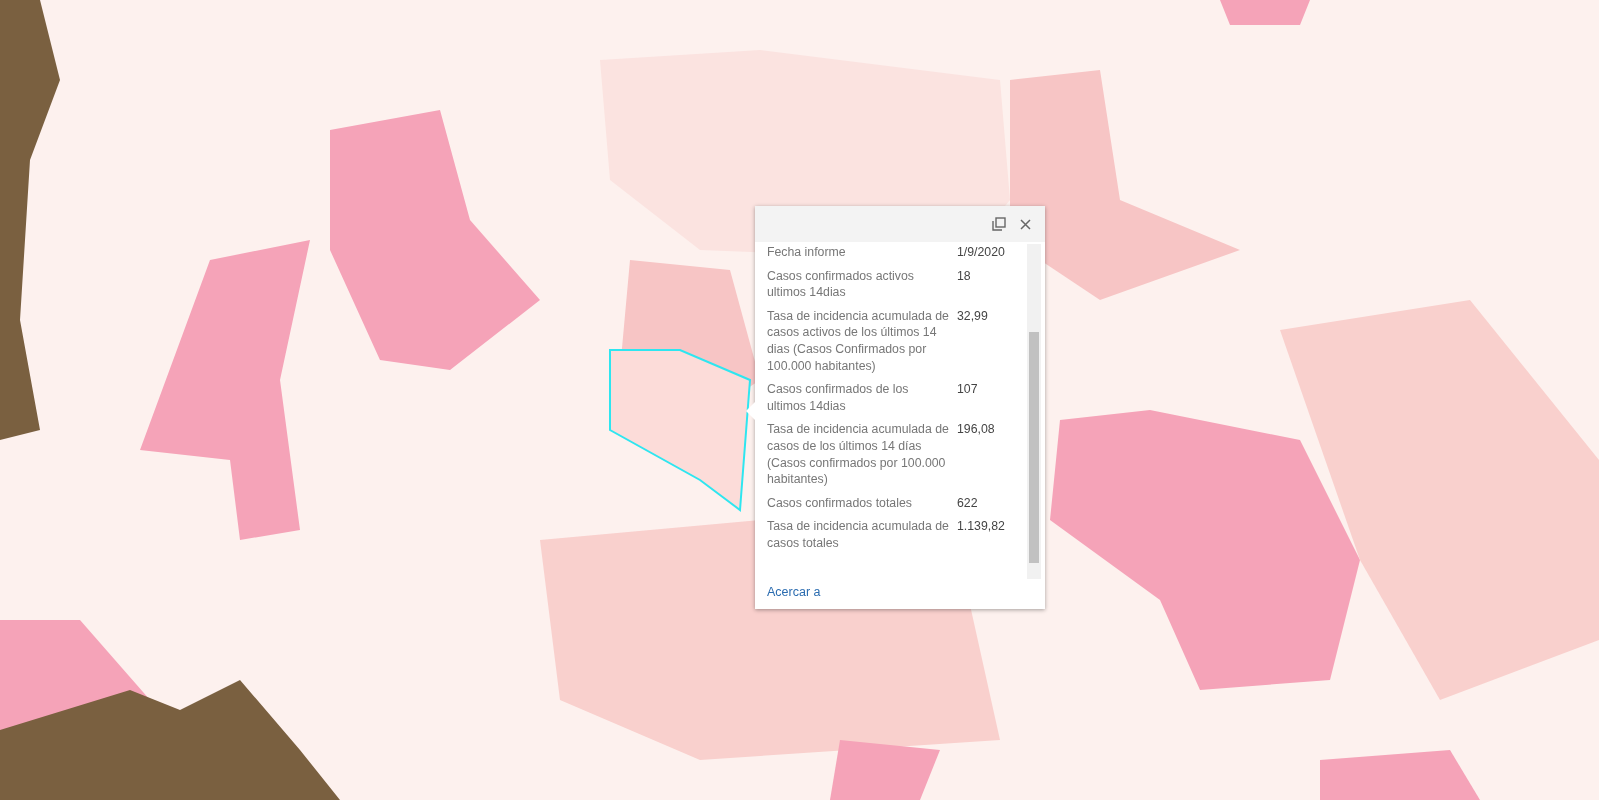  I want to click on field-value: 196,08, so click(976, 430).